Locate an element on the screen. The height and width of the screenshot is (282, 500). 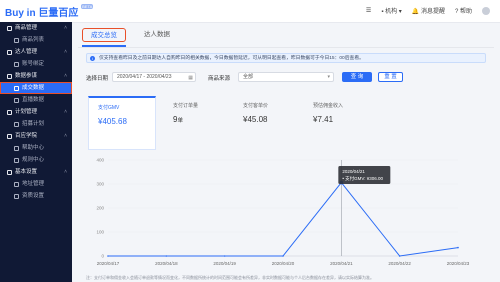
plan-icon is located at coordinates (9, 112).